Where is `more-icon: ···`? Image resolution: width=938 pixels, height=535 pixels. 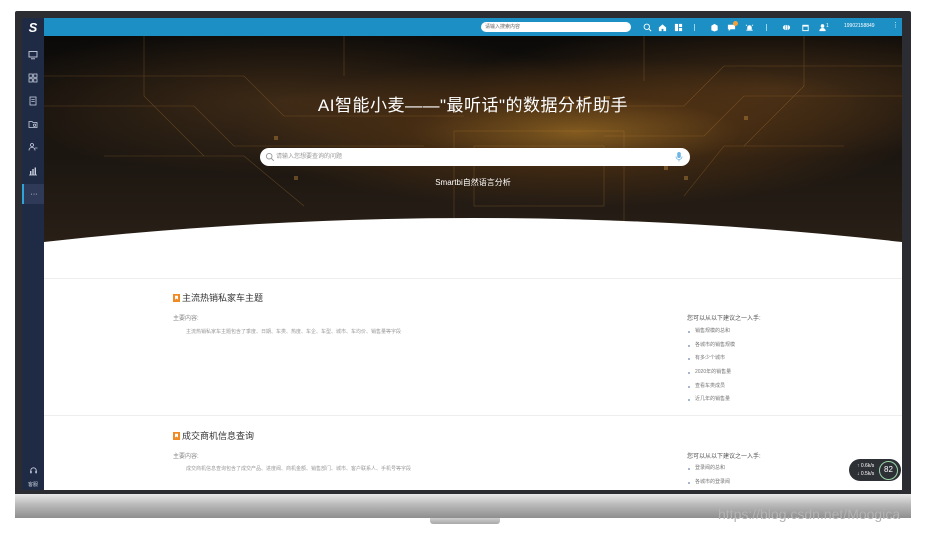
more-icon: ··· is located at coordinates (34, 194).